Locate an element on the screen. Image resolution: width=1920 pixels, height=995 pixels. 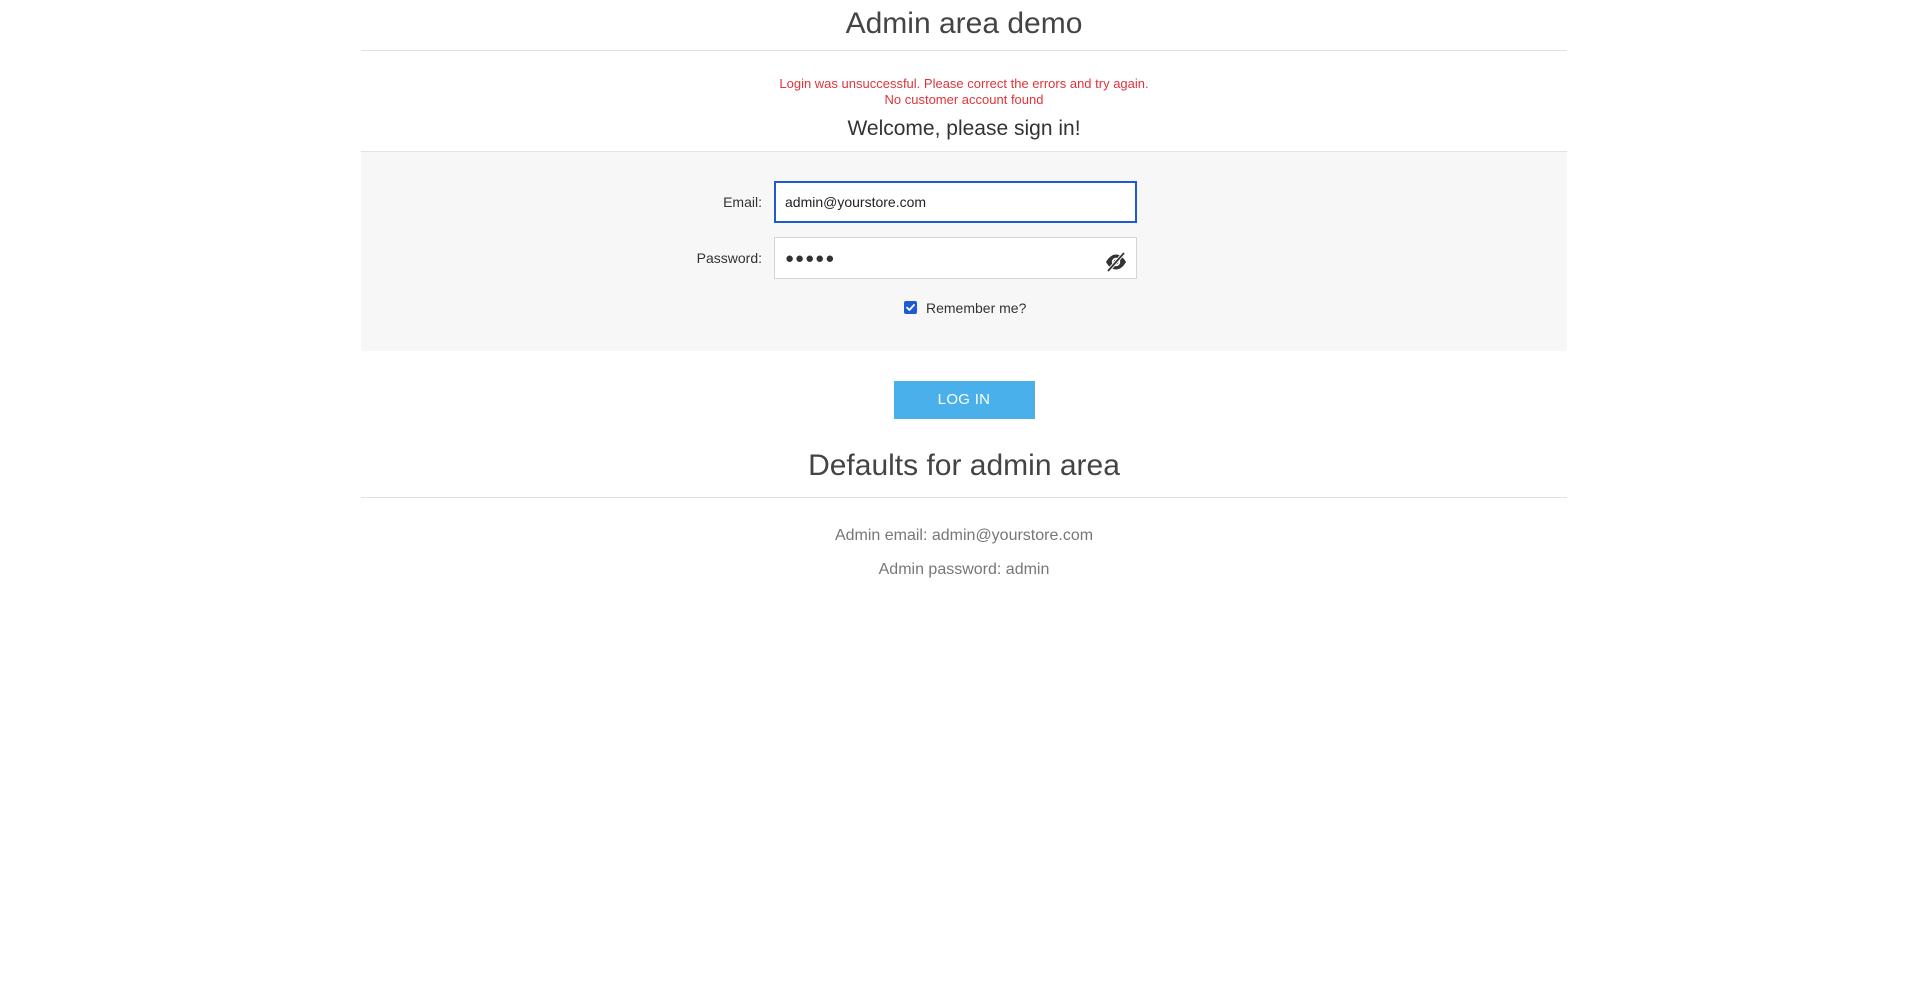
email-input-value: admin@yourstore.com is located at coordinates (856, 202).